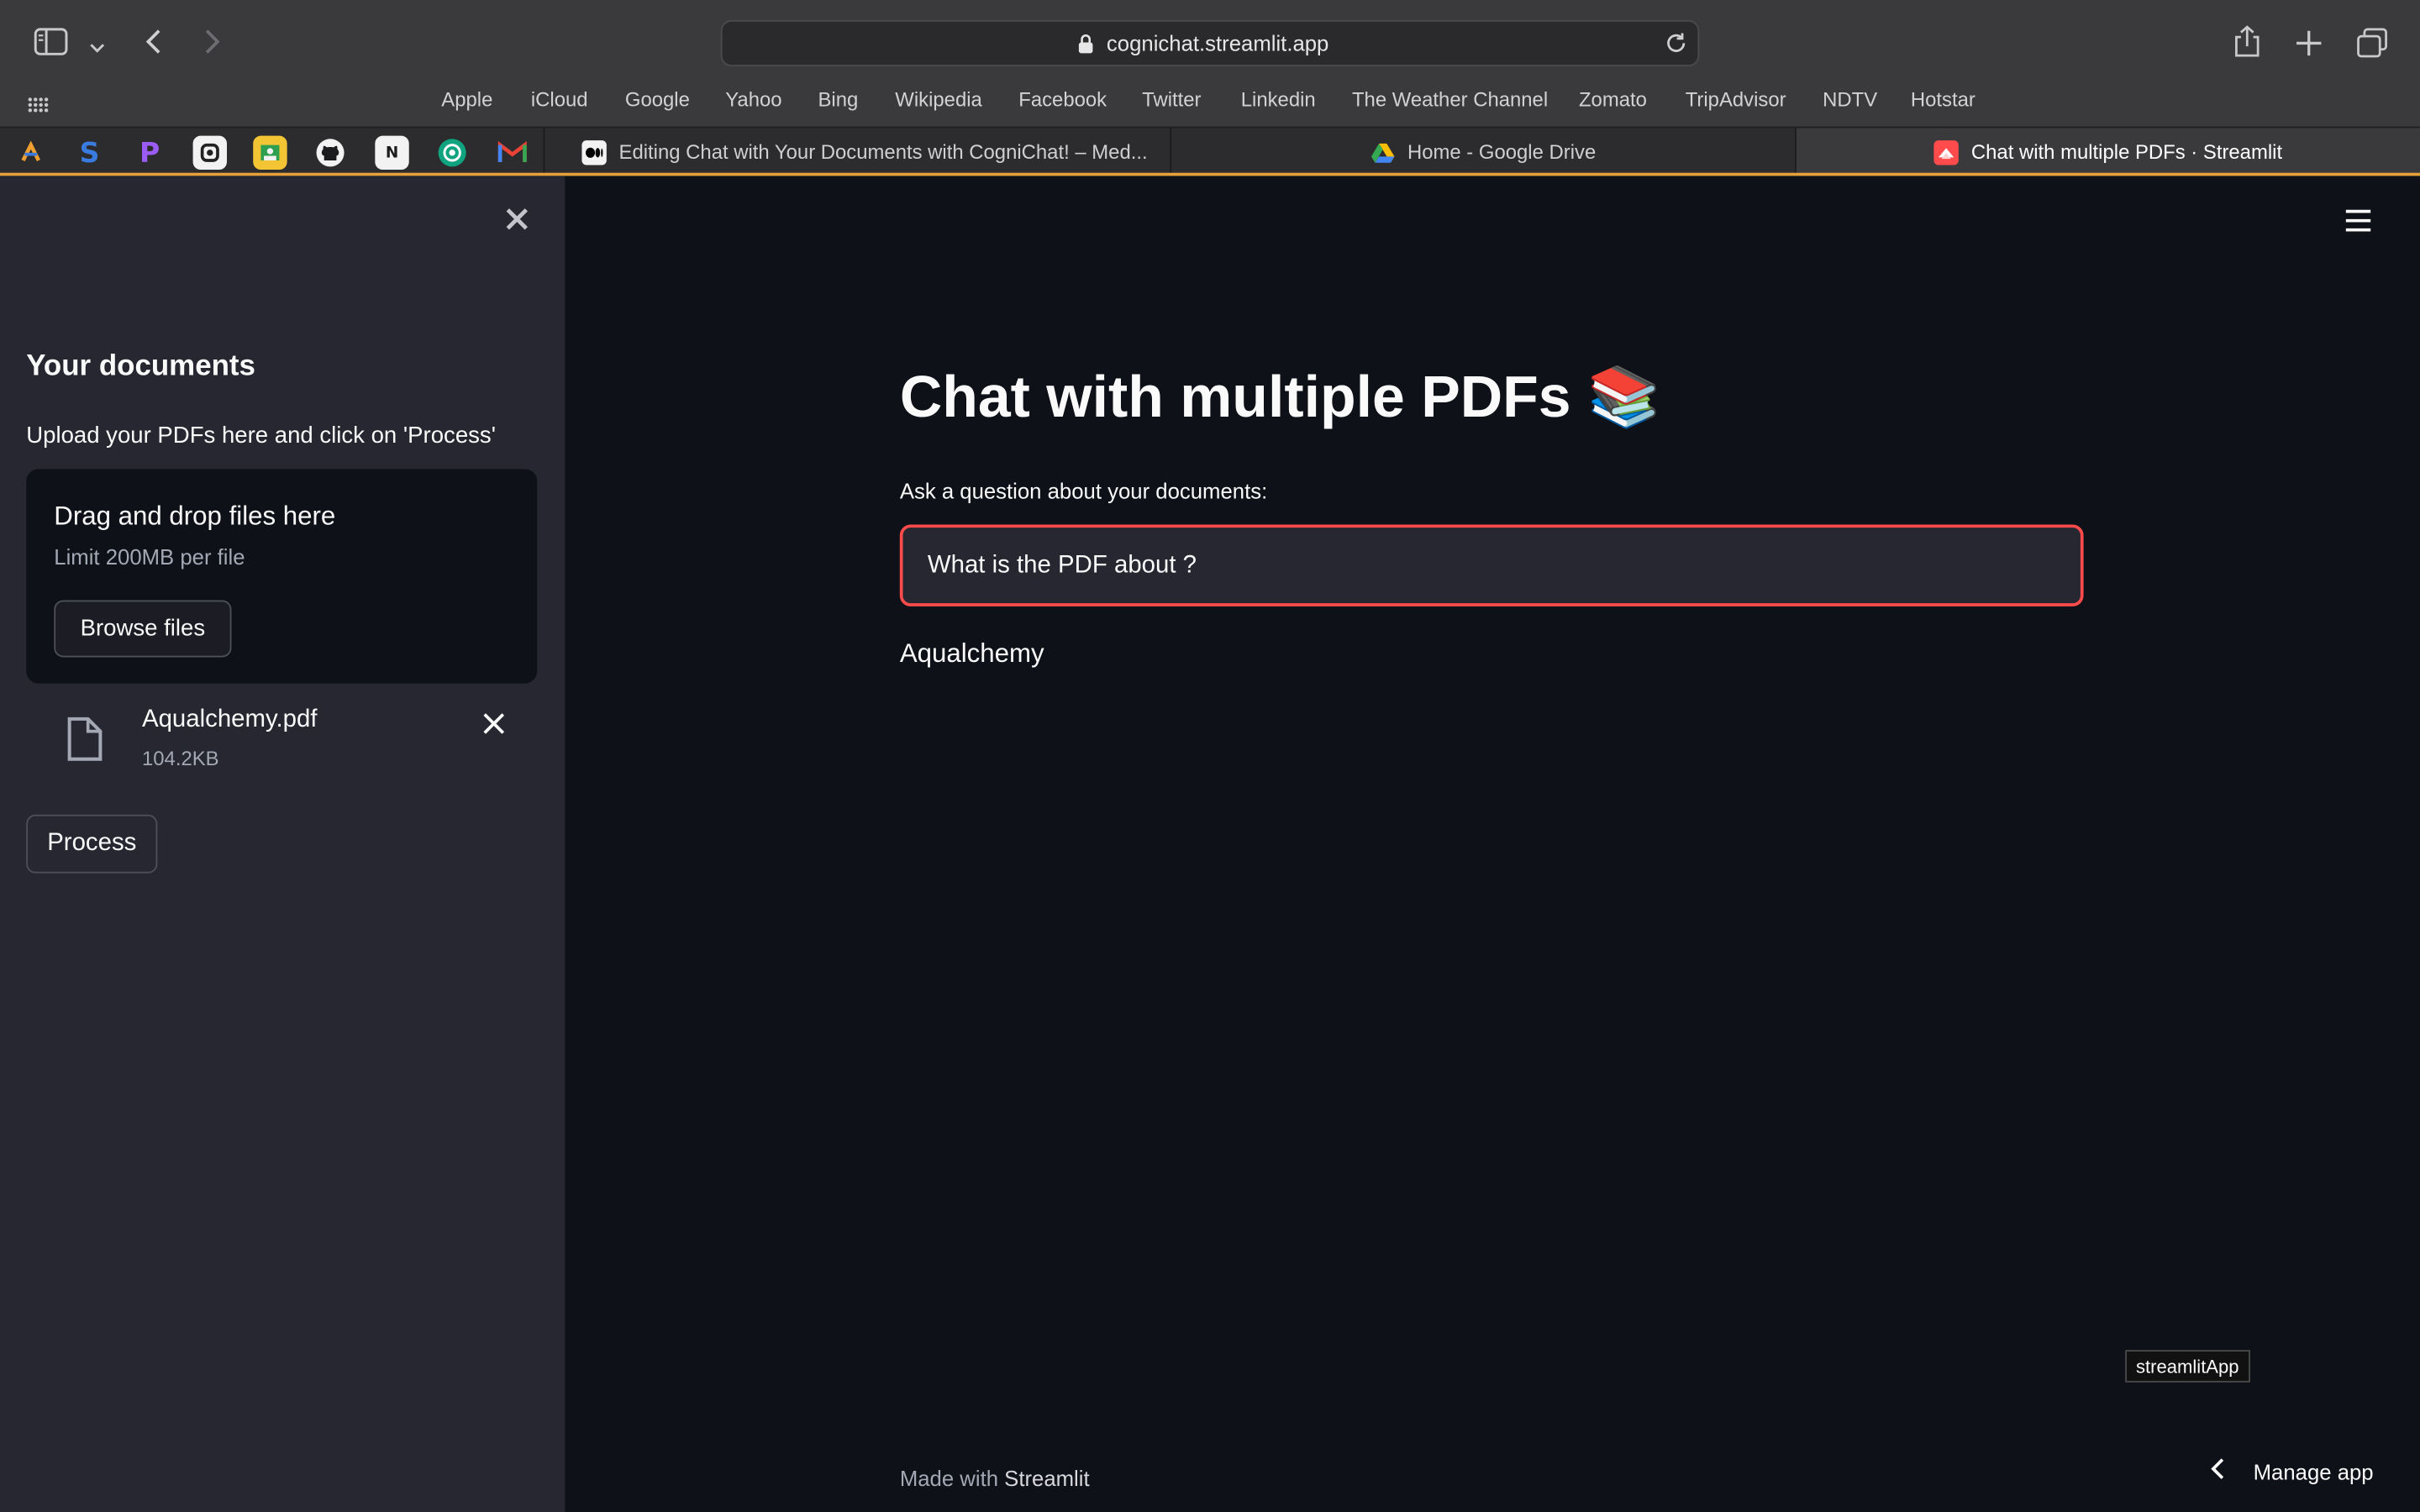  I want to click on manage-app-label: Manage app, so click(2313, 1471).